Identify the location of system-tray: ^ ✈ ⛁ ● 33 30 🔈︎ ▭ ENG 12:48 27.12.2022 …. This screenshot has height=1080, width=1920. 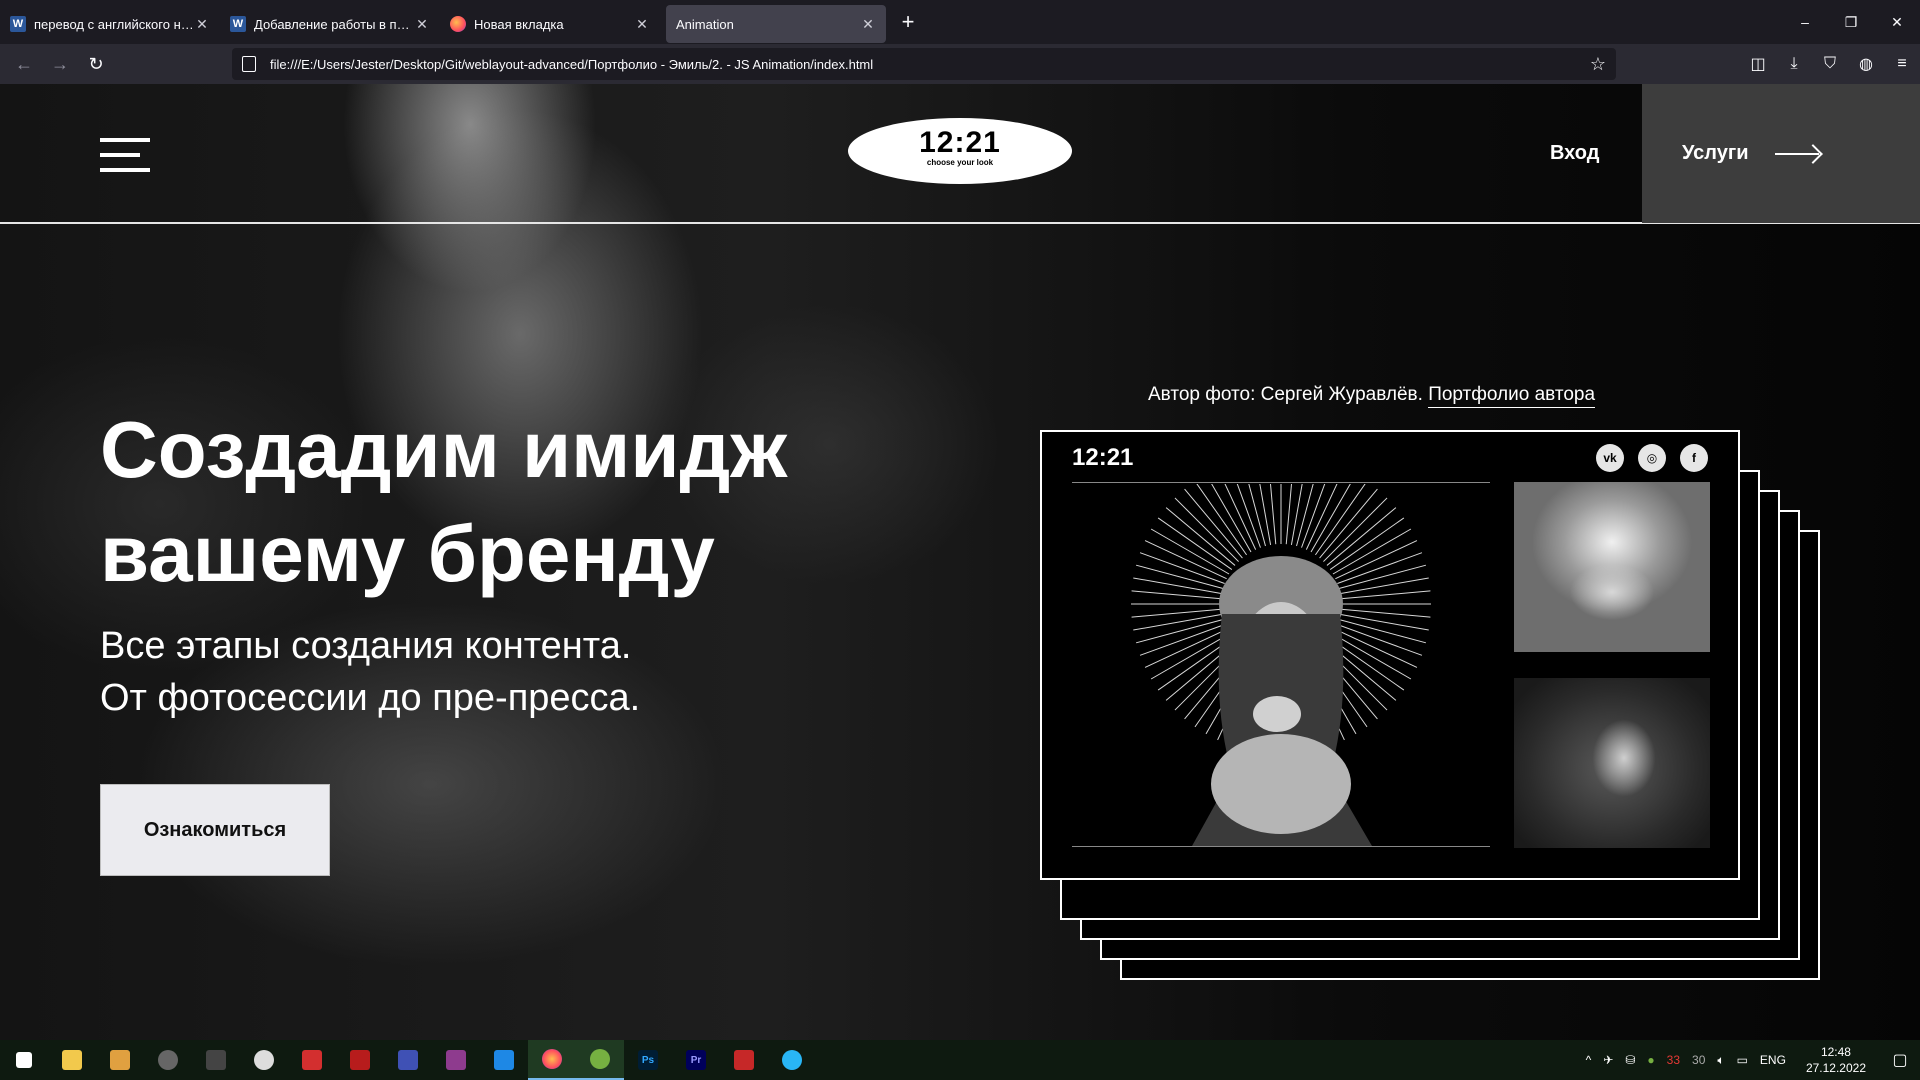
(1750, 1060).